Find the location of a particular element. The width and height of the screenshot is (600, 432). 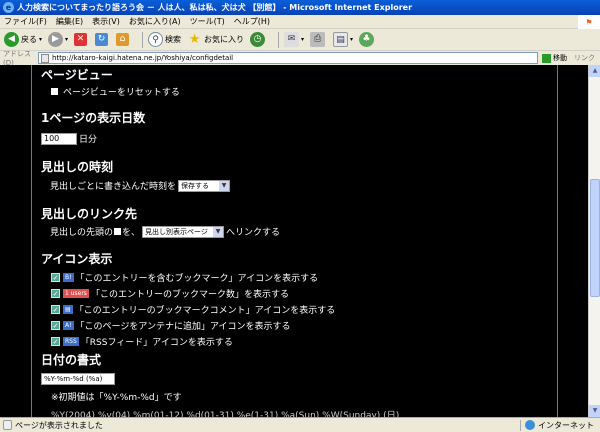

icon-option-row: ✓ RSS 「RSSフィード」アイコンを表示する is located at coordinates (142, 341).